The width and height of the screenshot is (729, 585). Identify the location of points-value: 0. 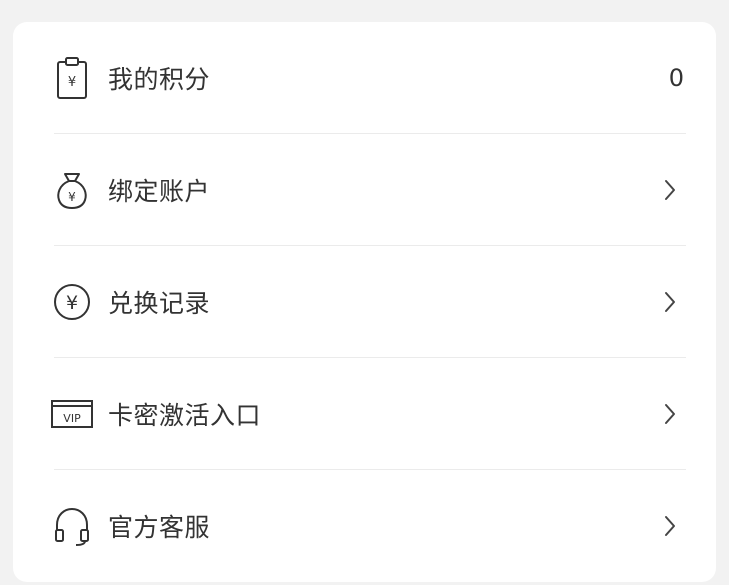
(676, 77).